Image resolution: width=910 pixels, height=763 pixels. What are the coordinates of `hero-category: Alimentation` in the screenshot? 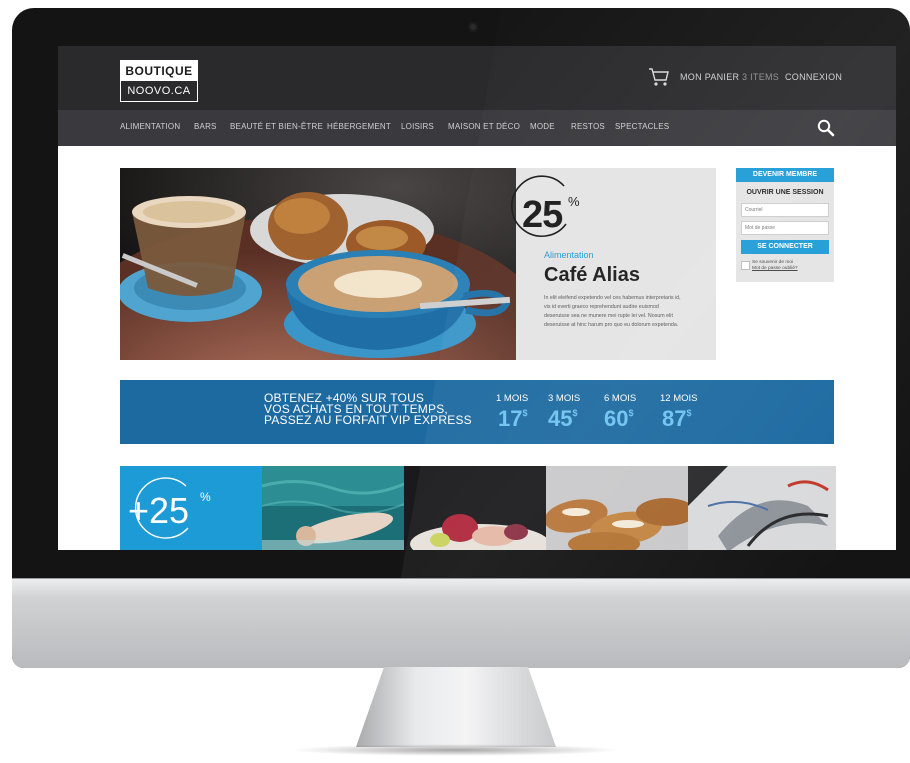 It's located at (569, 255).